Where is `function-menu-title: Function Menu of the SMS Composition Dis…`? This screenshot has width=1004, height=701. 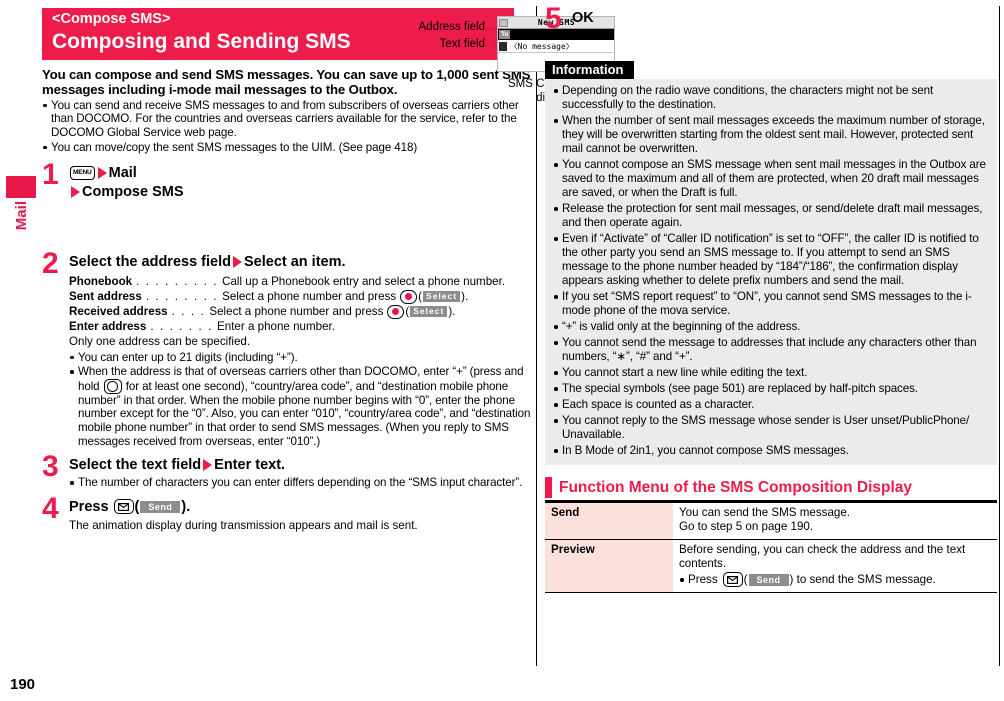
function-menu-title: Function Menu of the SMS Composition Dis… is located at coordinates (736, 487).